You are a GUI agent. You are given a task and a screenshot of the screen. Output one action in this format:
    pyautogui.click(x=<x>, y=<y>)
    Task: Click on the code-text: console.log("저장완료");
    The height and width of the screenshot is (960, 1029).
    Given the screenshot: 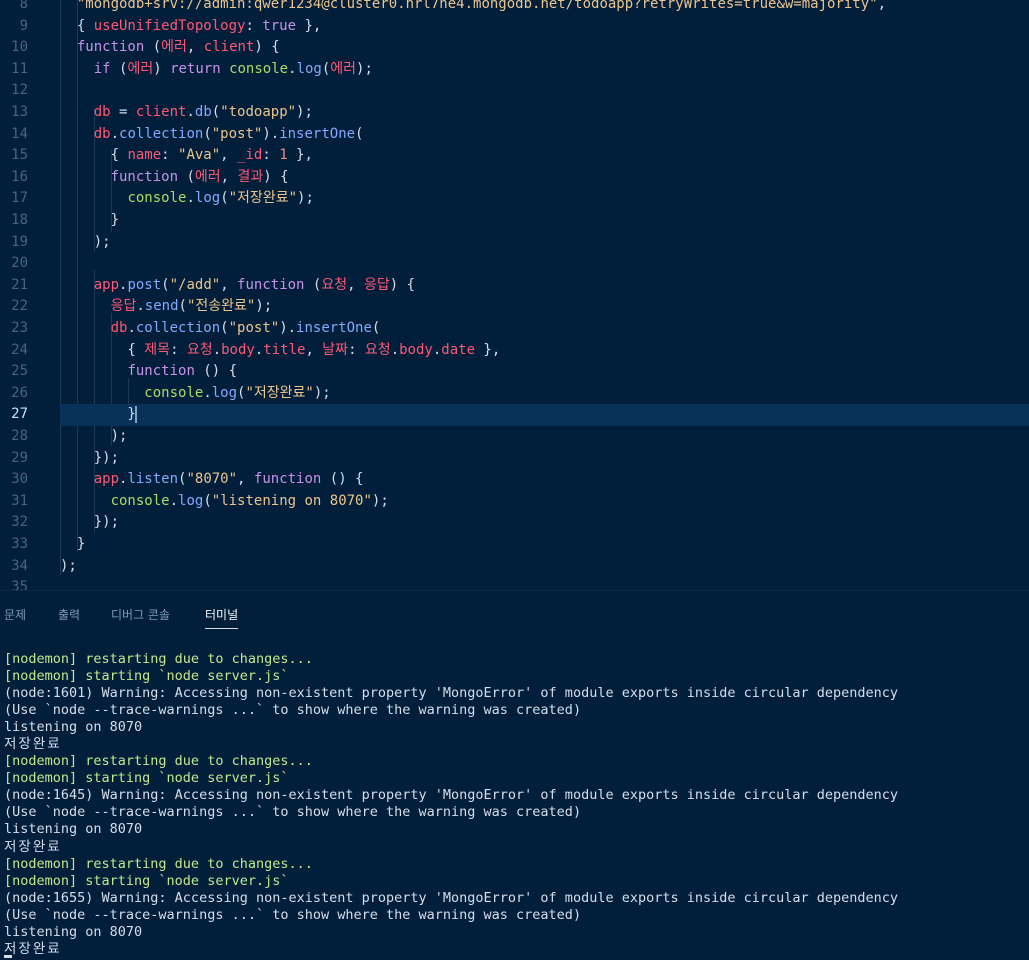 What is the action you would take?
    pyautogui.click(x=186, y=199)
    